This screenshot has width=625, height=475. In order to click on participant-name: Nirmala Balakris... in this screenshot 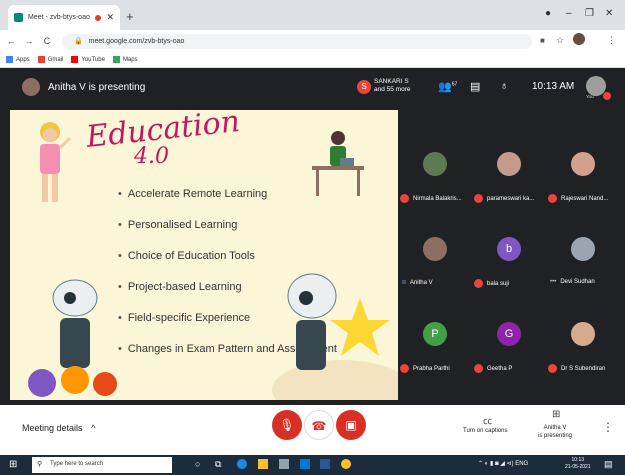, I will do `click(431, 198)`.